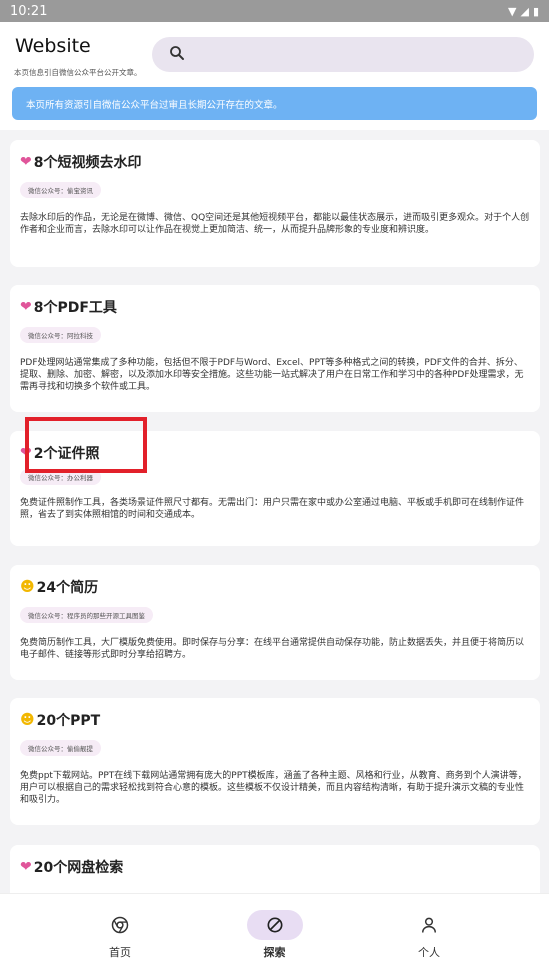  I want to click on signal-icon: ◢, so click(524, 11).